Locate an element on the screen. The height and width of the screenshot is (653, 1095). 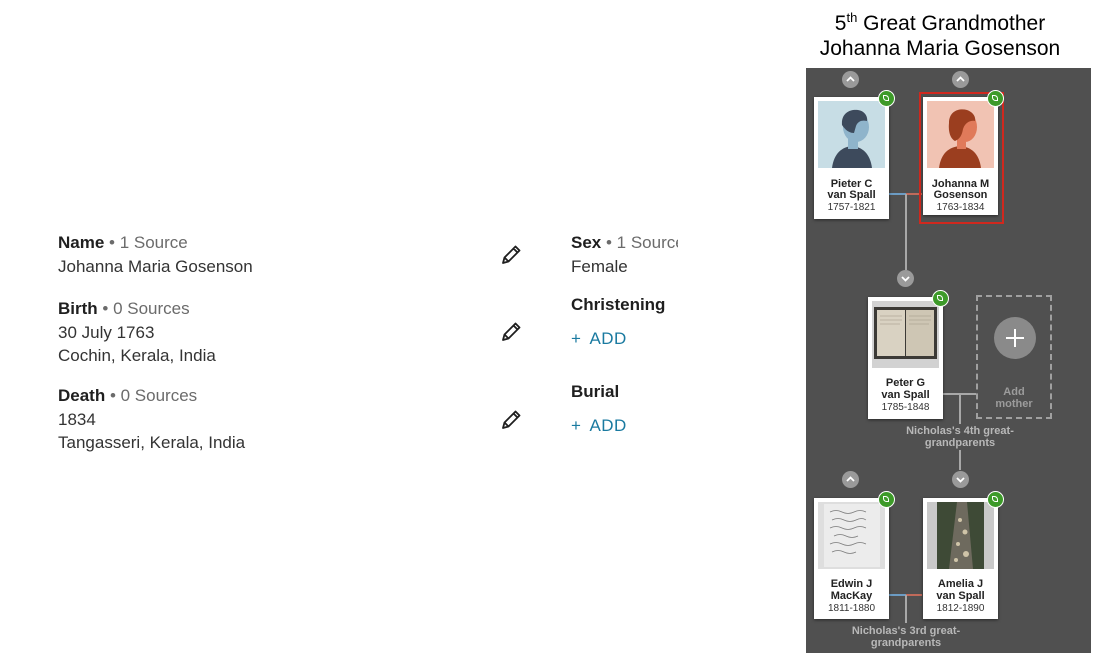
grave-image is located at coordinates (960, 535).